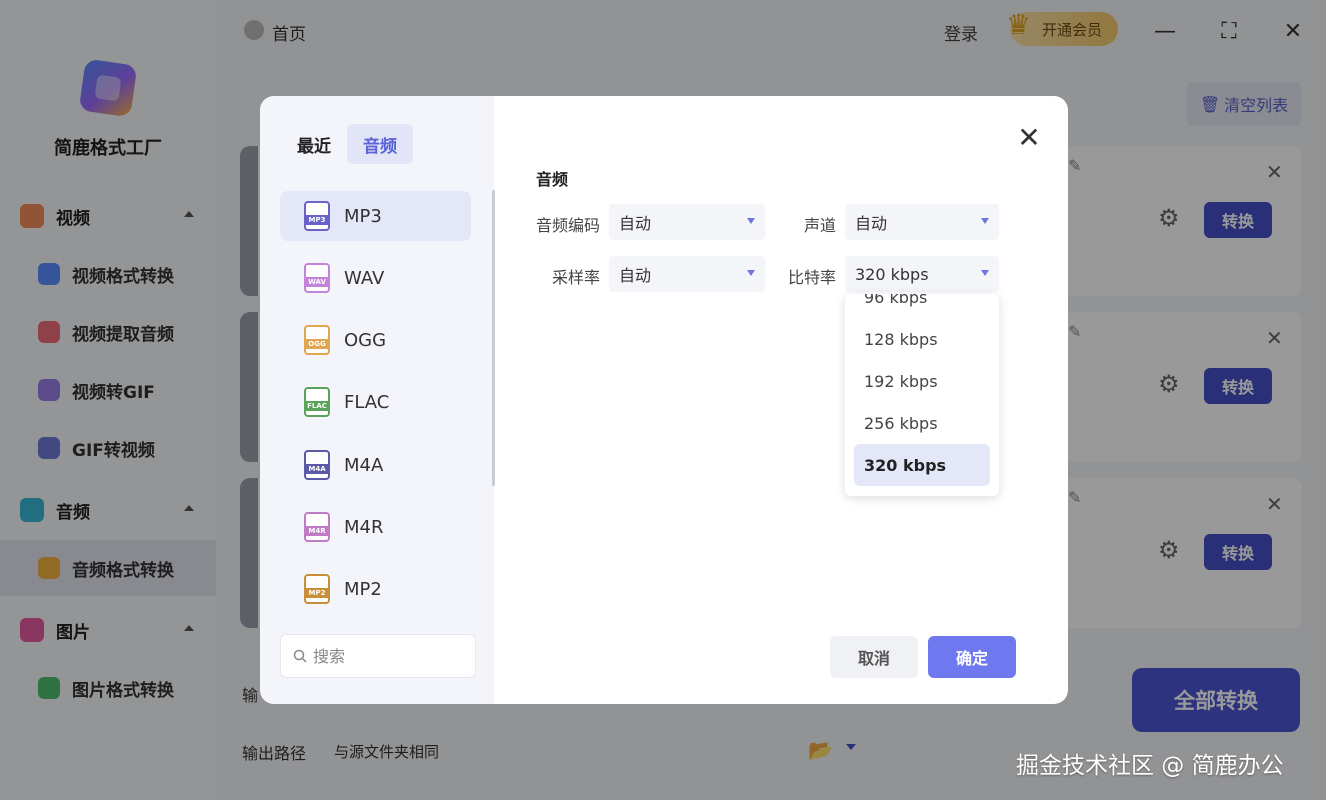  Describe the element at coordinates (922, 423) in the screenshot. I see `bitrate-option: 256 kbps` at that location.